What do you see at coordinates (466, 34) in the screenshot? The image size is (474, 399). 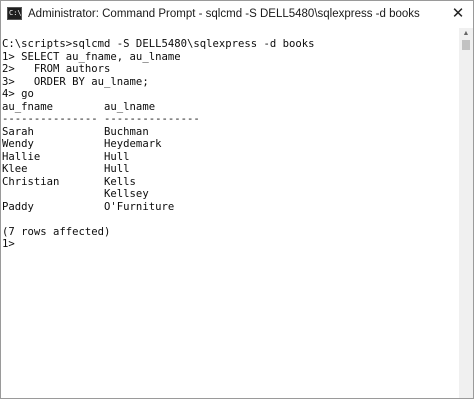 I see `scroll-up-arrow-icon: ▲` at bounding box center [466, 34].